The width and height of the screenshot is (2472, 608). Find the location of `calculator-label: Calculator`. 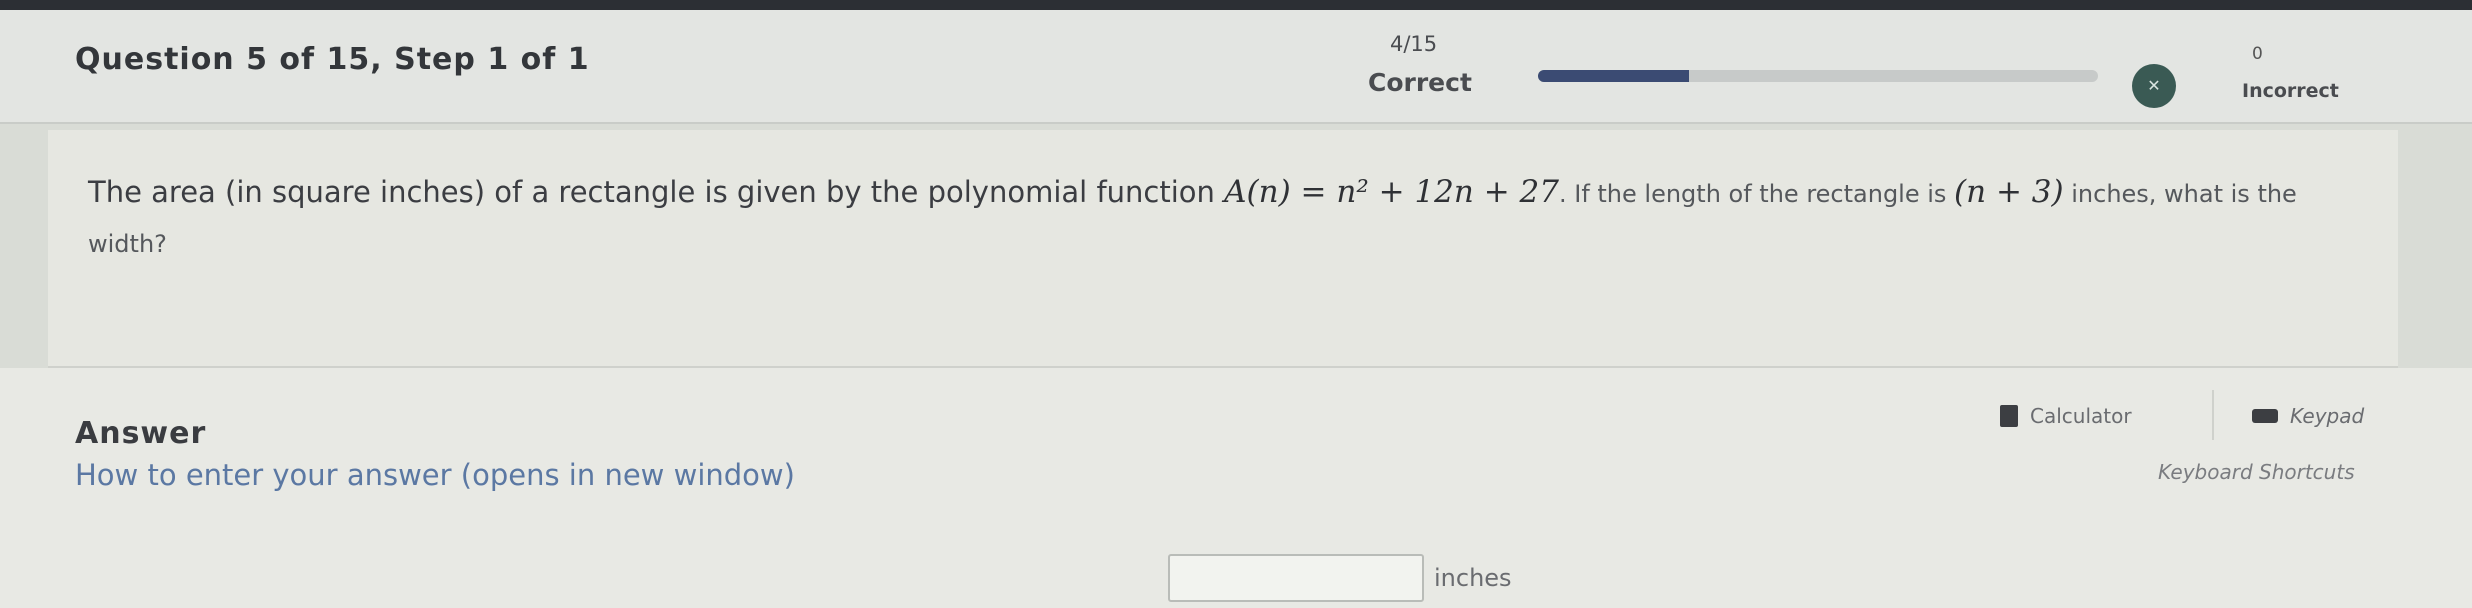

calculator-label: Calculator is located at coordinates (2081, 416).